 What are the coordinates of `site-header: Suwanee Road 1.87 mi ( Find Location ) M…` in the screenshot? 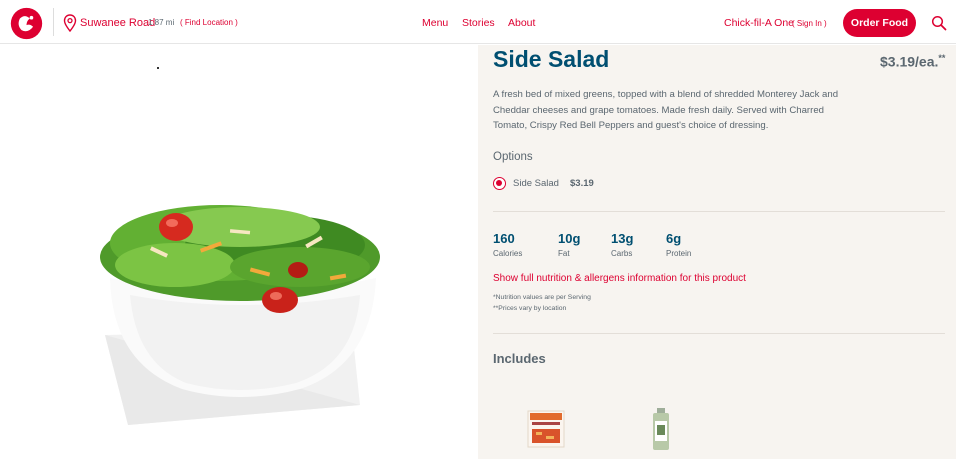 It's located at (478, 22).